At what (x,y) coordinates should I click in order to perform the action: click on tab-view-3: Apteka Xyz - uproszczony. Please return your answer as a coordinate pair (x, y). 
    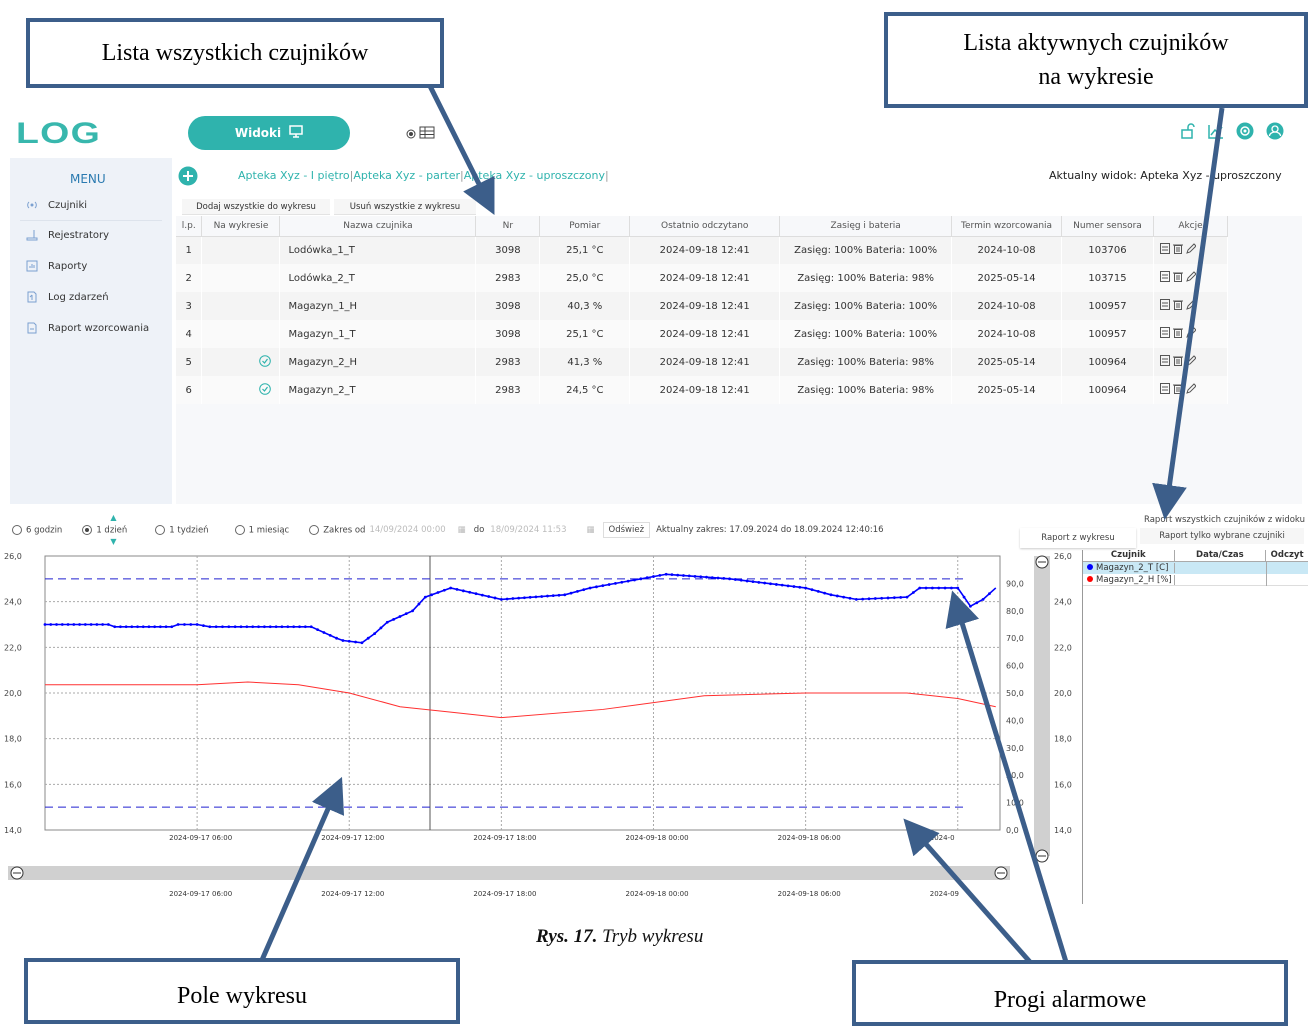
    Looking at the image, I should click on (534, 175).